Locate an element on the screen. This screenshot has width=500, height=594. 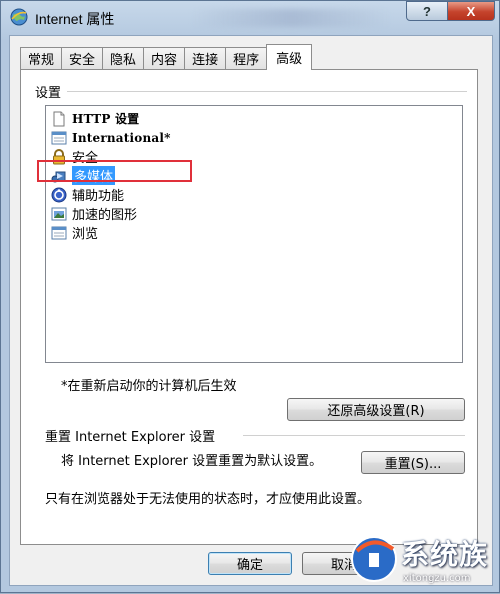
tree-item-label: 辅助功能 is located at coordinates (98, 196).